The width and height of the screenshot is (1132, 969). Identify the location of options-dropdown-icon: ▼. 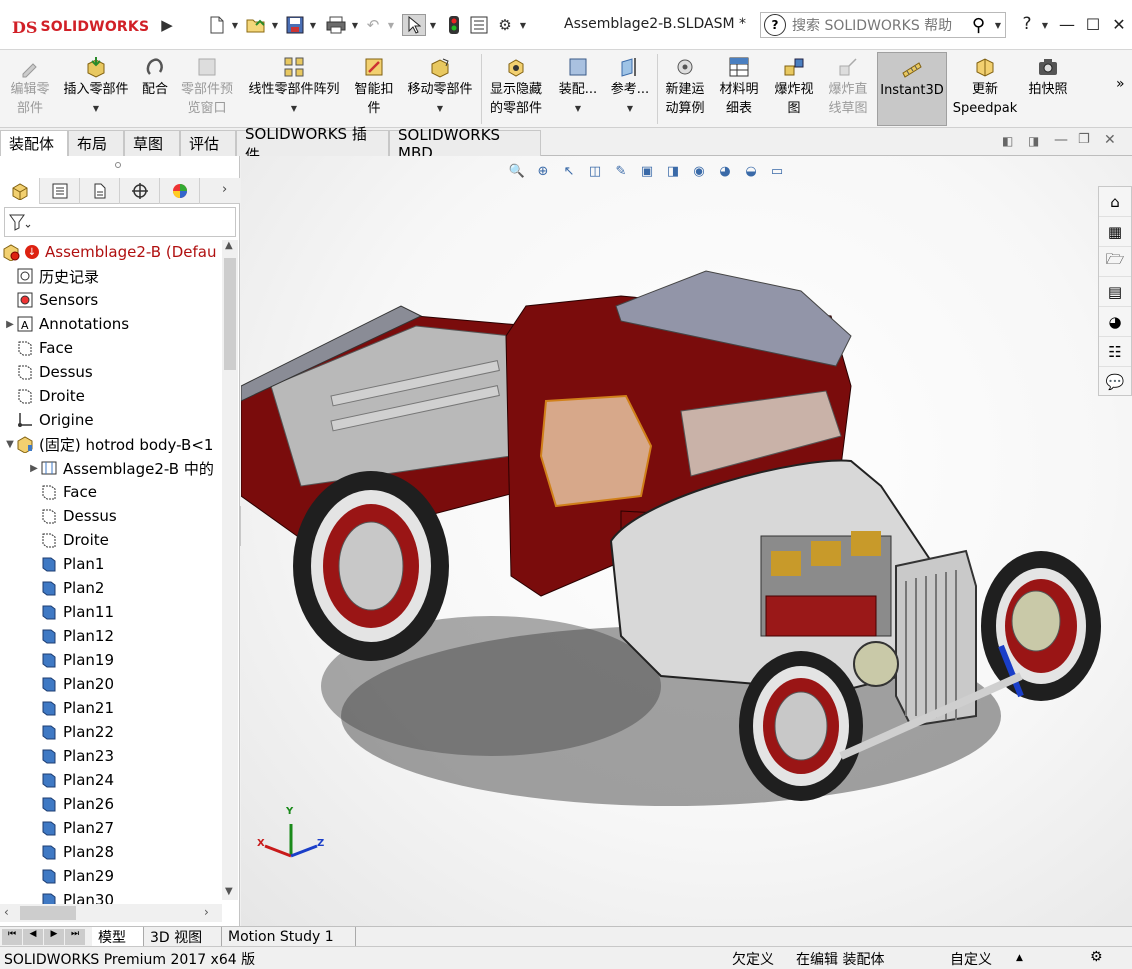
(523, 25).